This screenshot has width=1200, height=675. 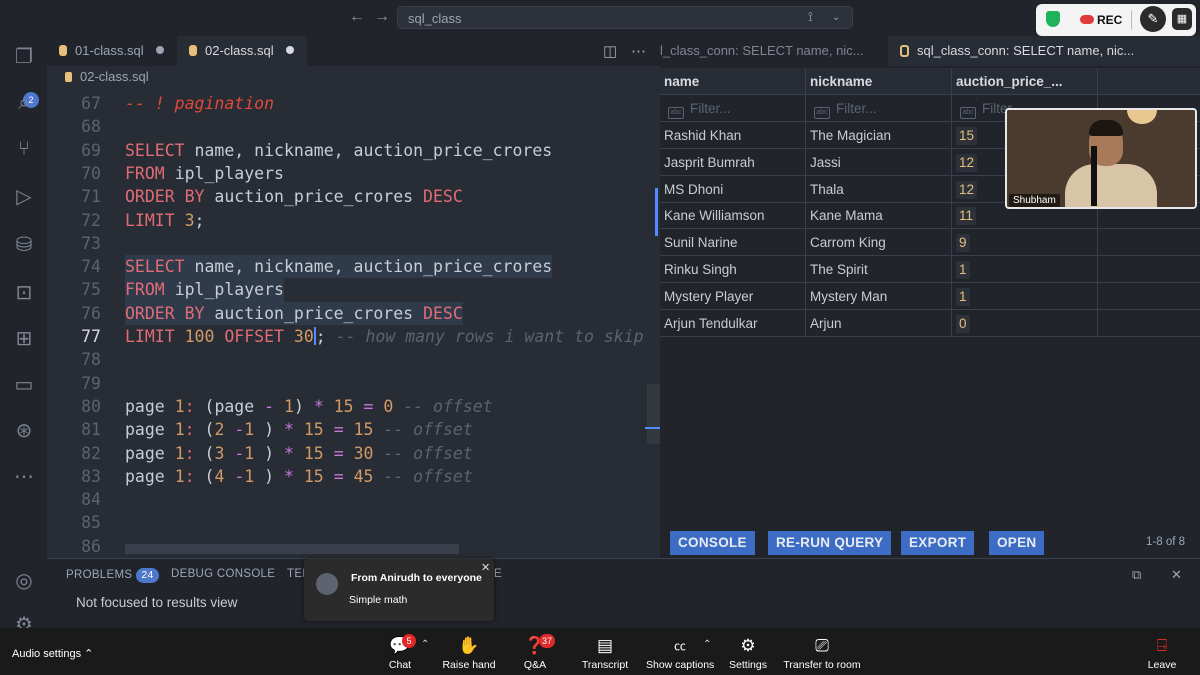 What do you see at coordinates (147, 575) in the screenshot?
I see `problems-count-badge: 24` at bounding box center [147, 575].